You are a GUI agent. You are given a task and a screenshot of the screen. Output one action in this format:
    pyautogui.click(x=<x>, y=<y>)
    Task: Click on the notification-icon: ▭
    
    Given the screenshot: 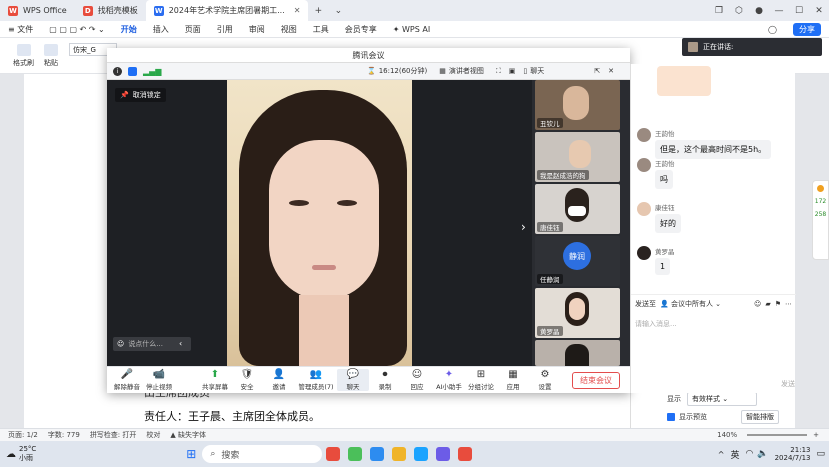 What is the action you would take?
    pyautogui.click(x=820, y=454)
    